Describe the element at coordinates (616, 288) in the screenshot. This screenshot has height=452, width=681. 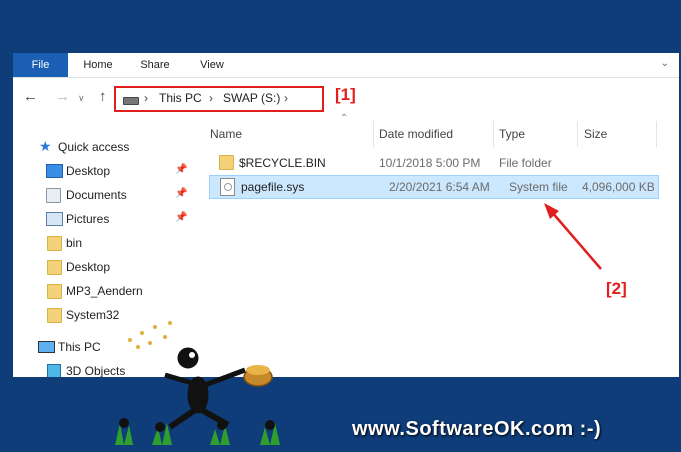
I see `annotation-label-2: [2]` at that location.